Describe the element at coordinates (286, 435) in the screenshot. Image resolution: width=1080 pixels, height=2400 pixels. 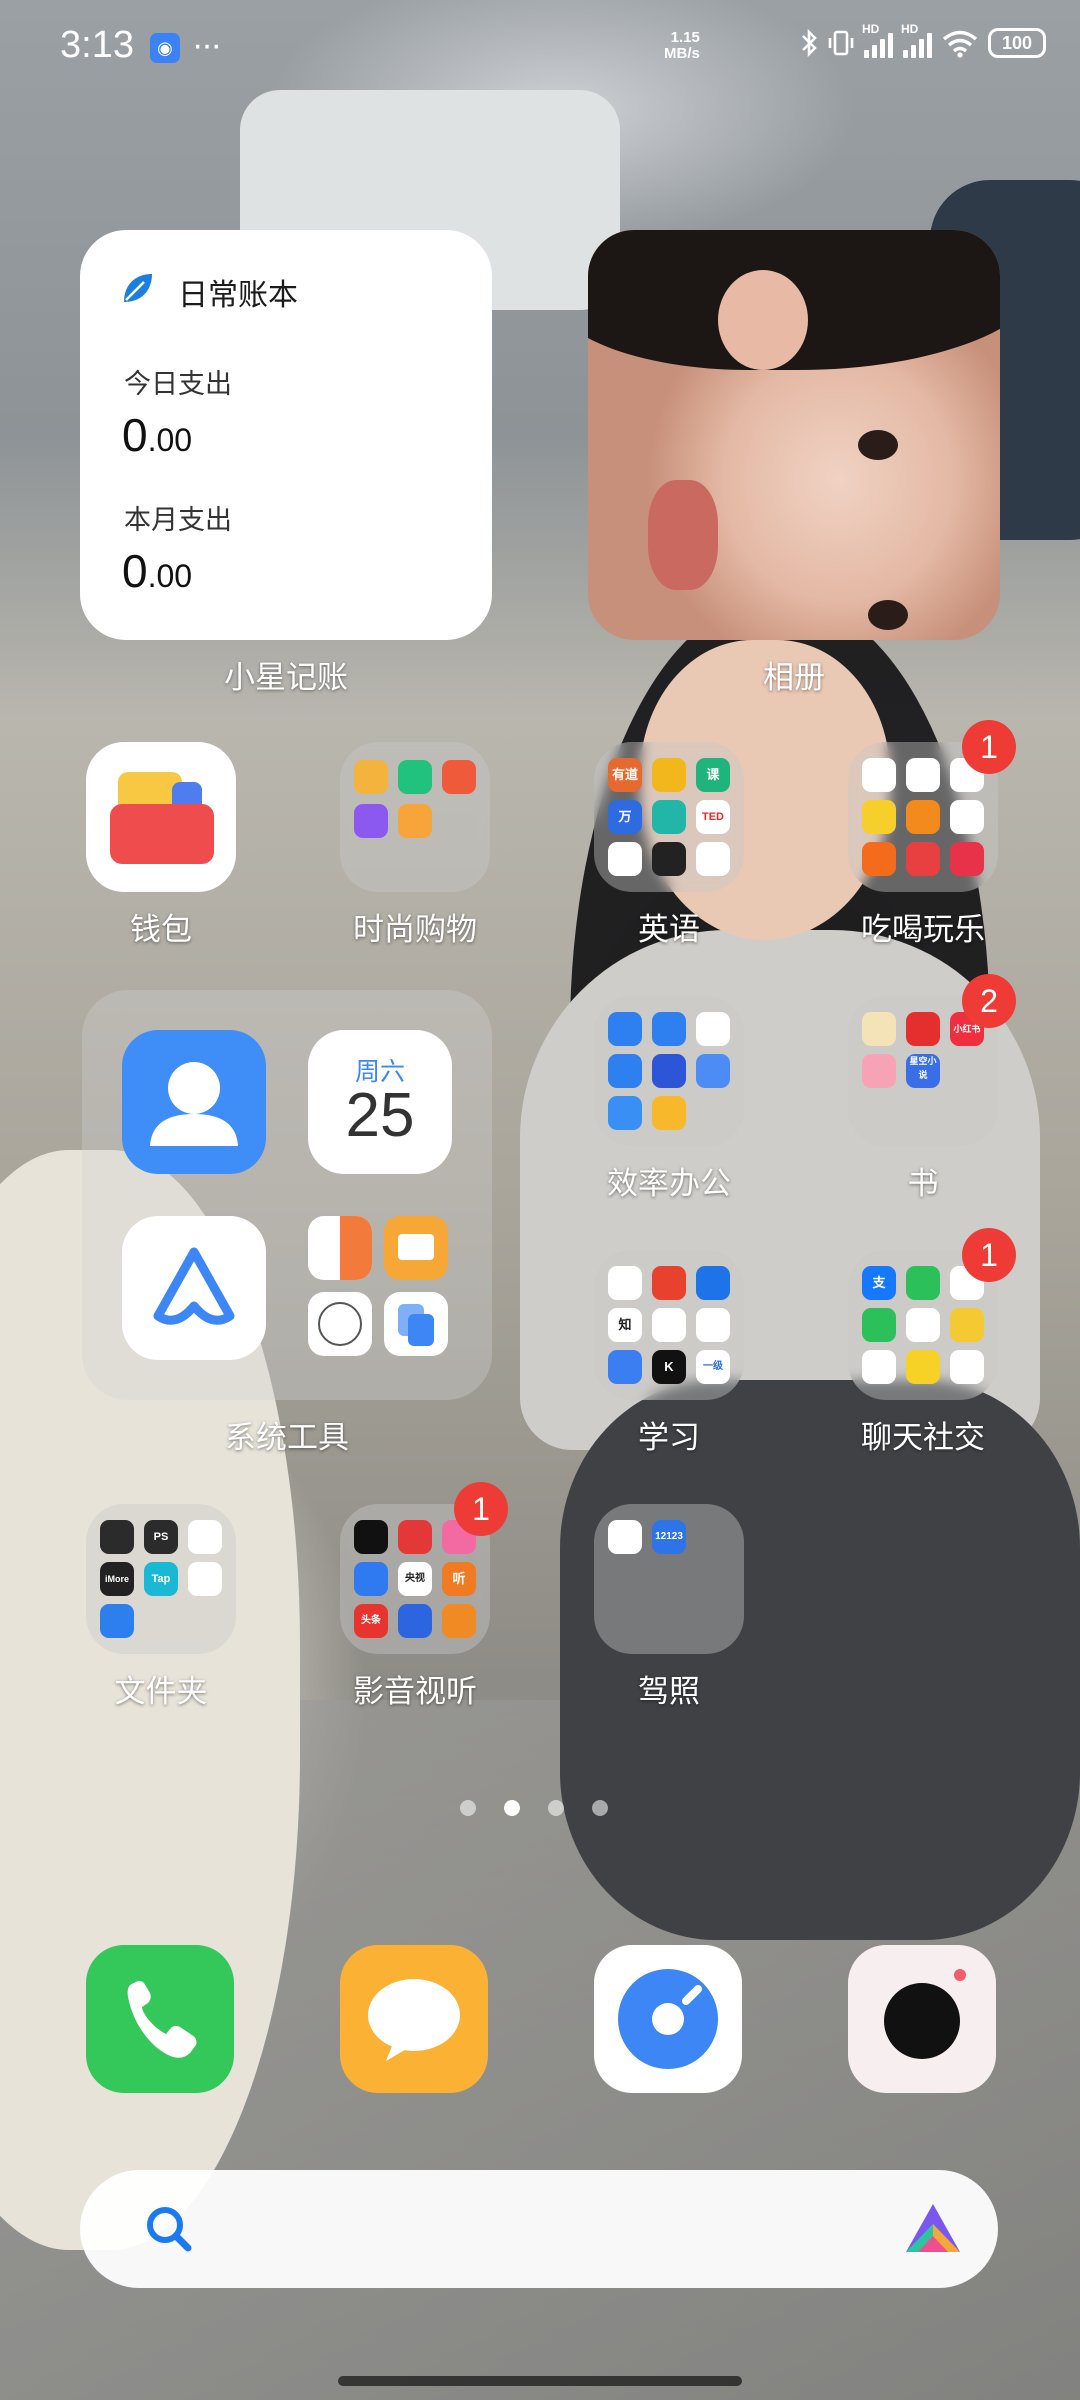
I see `ledger-widget: 日常账本 今日支出 0.00 本月支出 0.00` at that location.